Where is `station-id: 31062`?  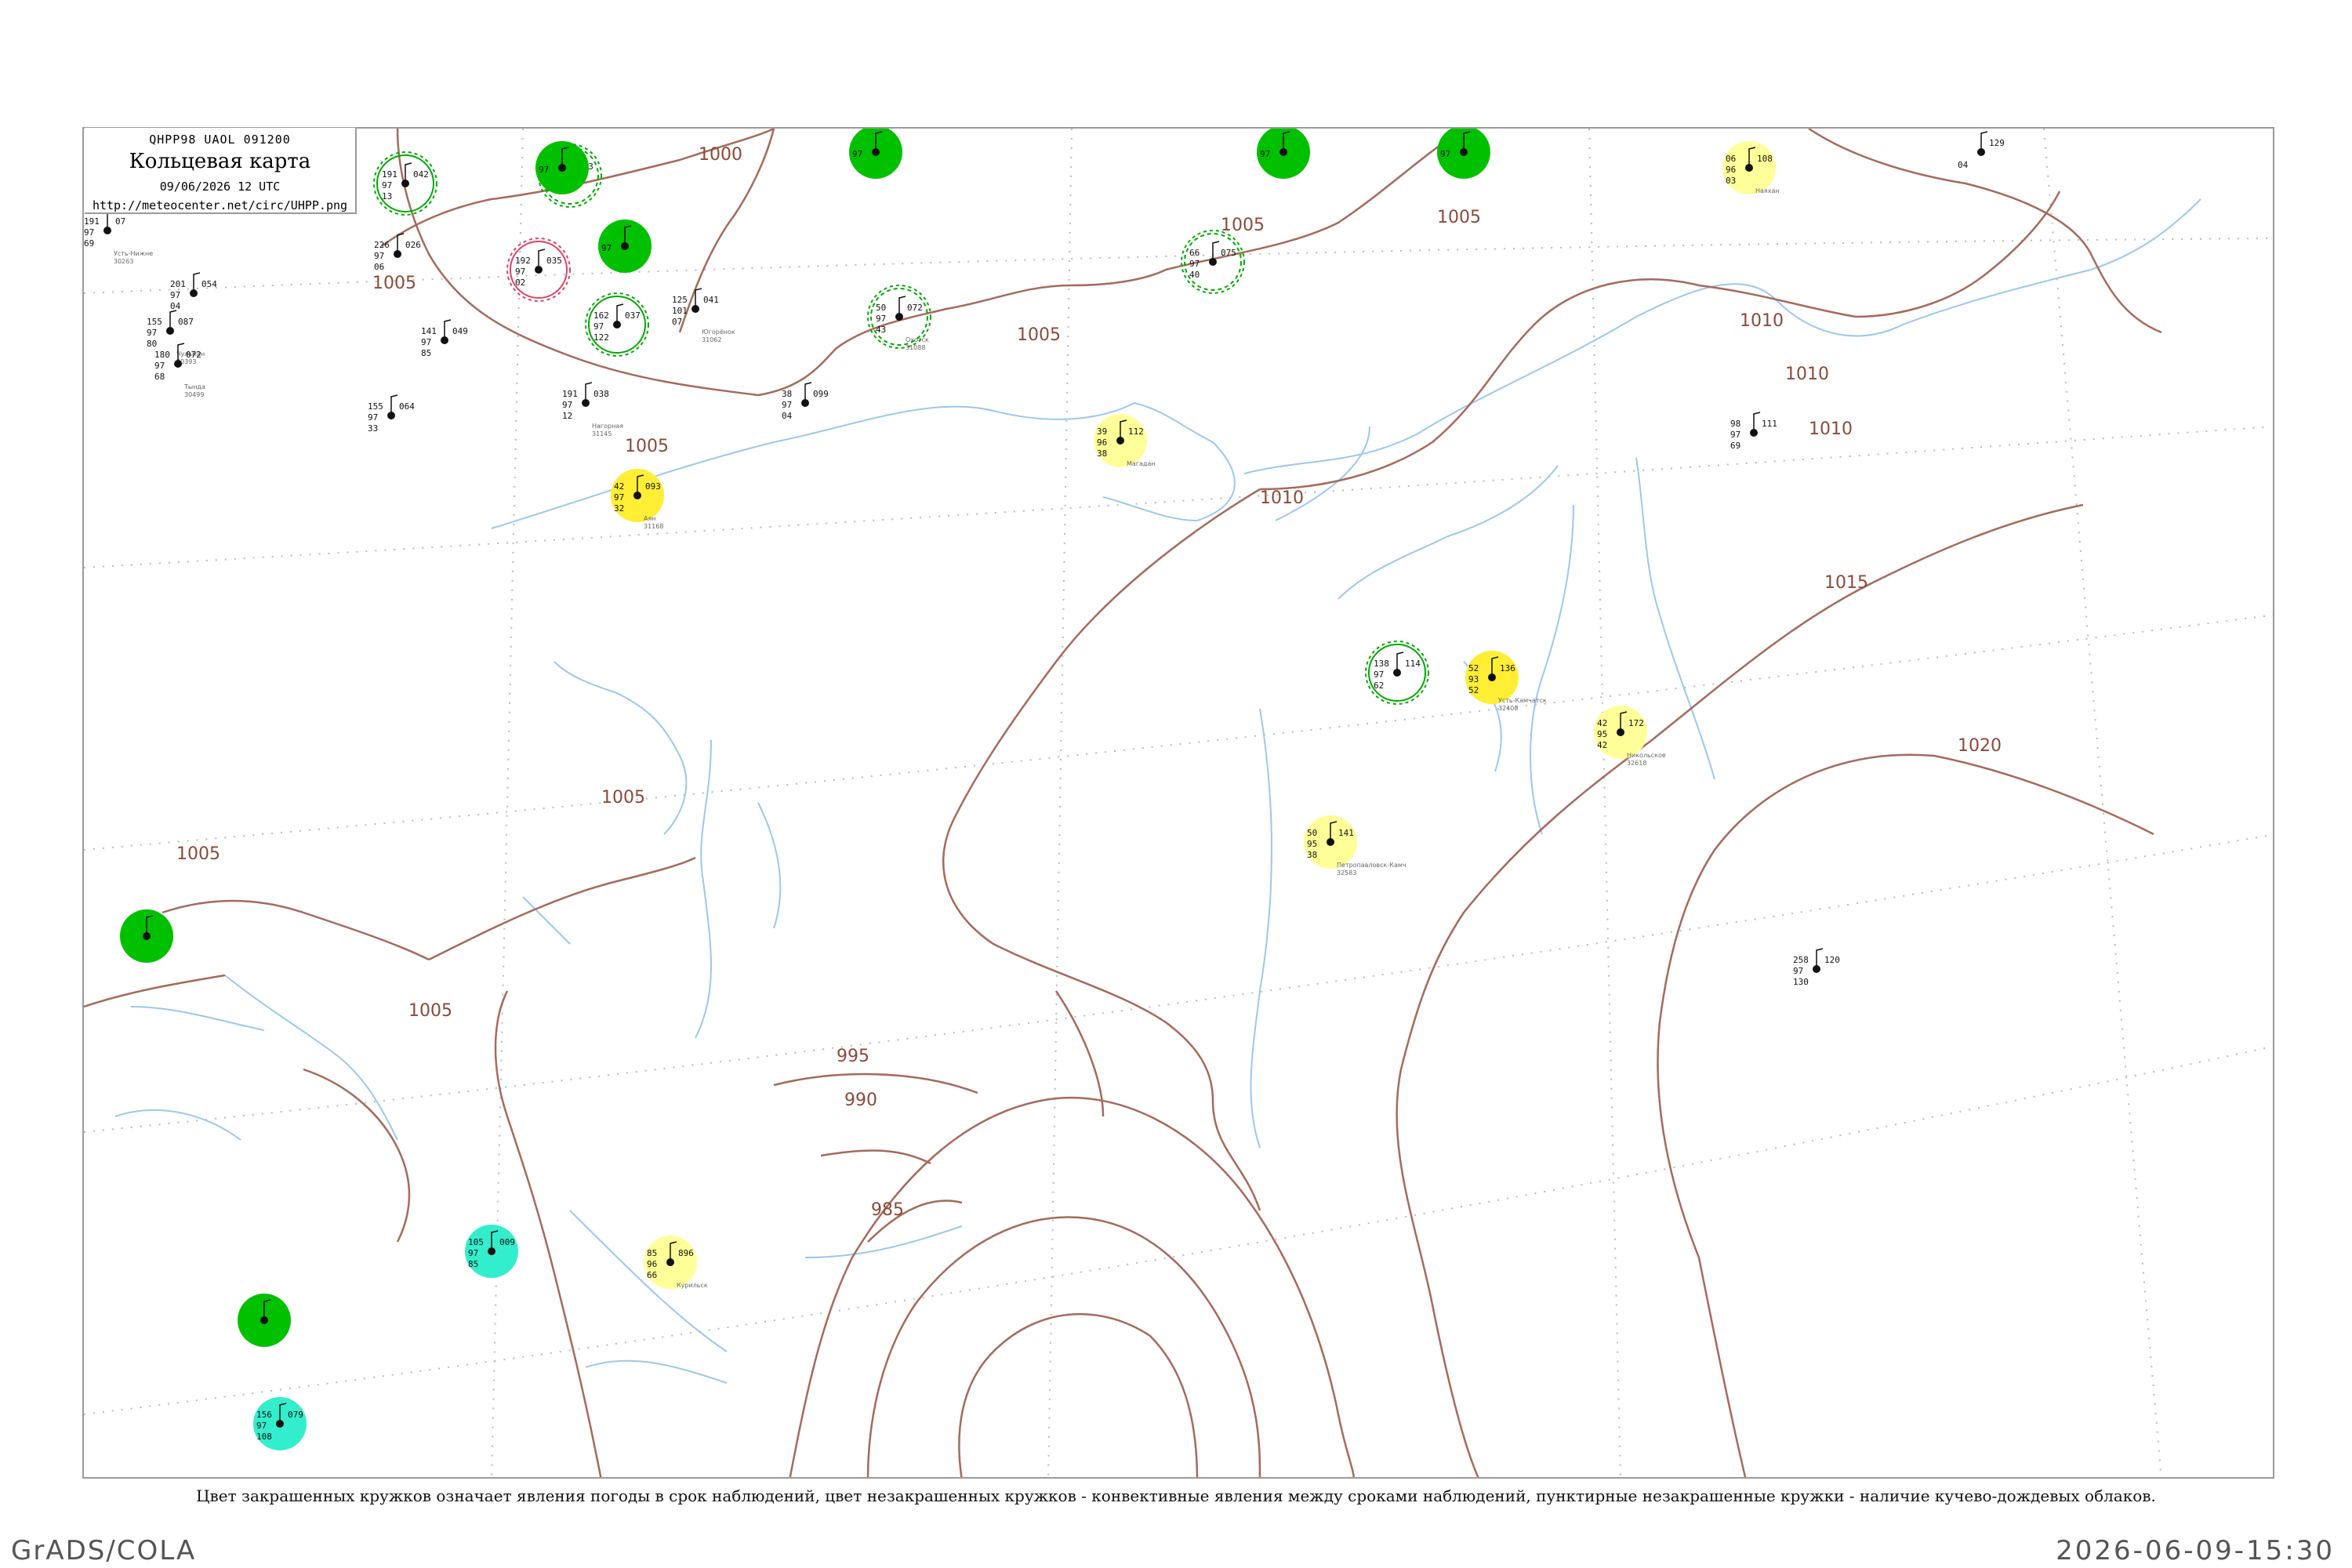 station-id: 31062 is located at coordinates (711, 339).